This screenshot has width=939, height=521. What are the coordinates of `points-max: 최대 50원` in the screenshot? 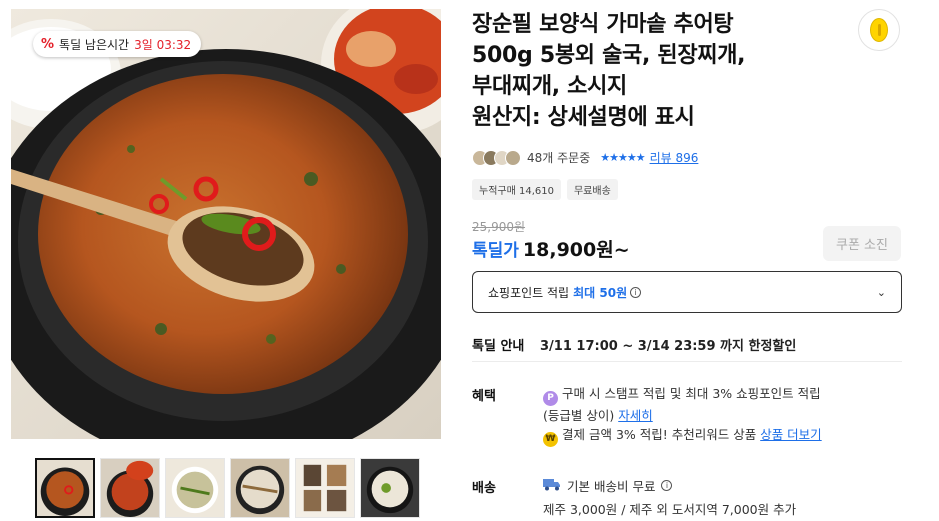 It's located at (600, 292).